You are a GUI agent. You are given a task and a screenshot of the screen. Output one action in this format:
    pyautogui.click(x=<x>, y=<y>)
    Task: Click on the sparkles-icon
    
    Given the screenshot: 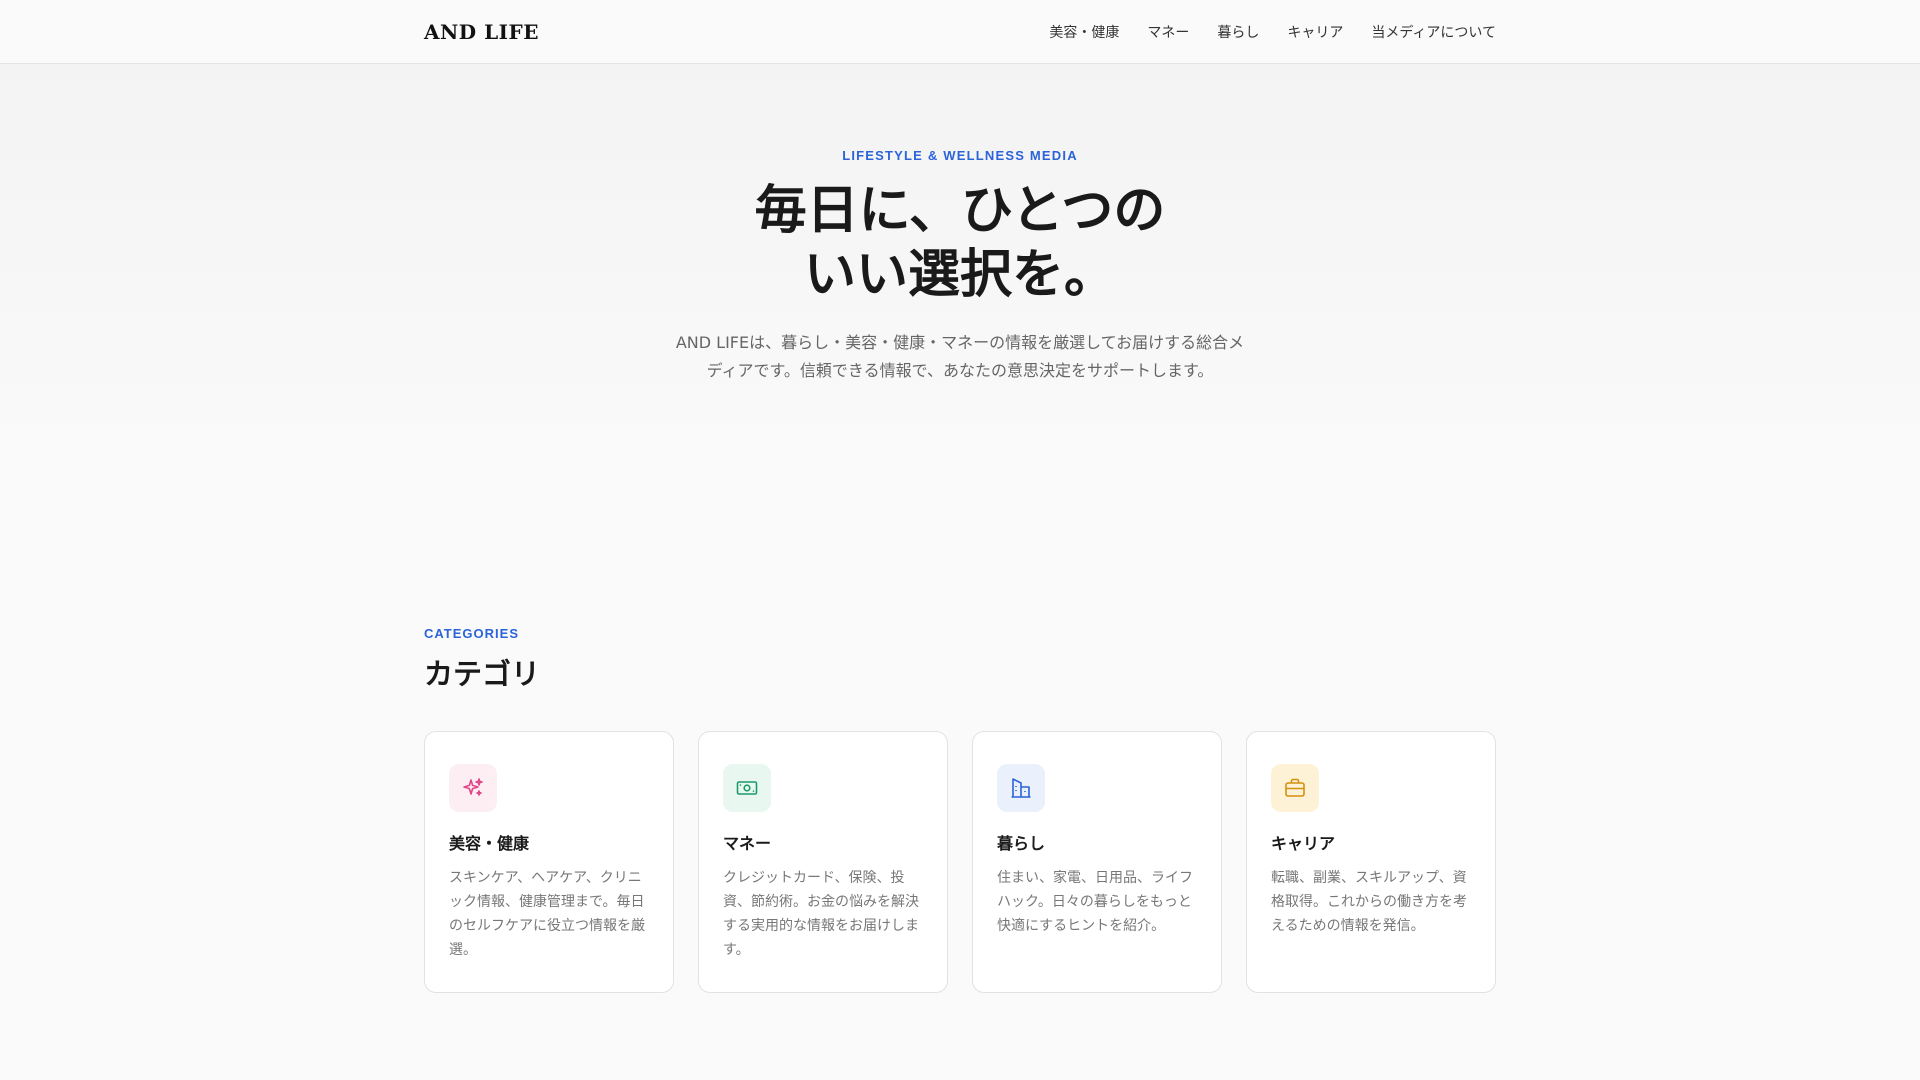 What is the action you would take?
    pyautogui.click(x=473, y=787)
    